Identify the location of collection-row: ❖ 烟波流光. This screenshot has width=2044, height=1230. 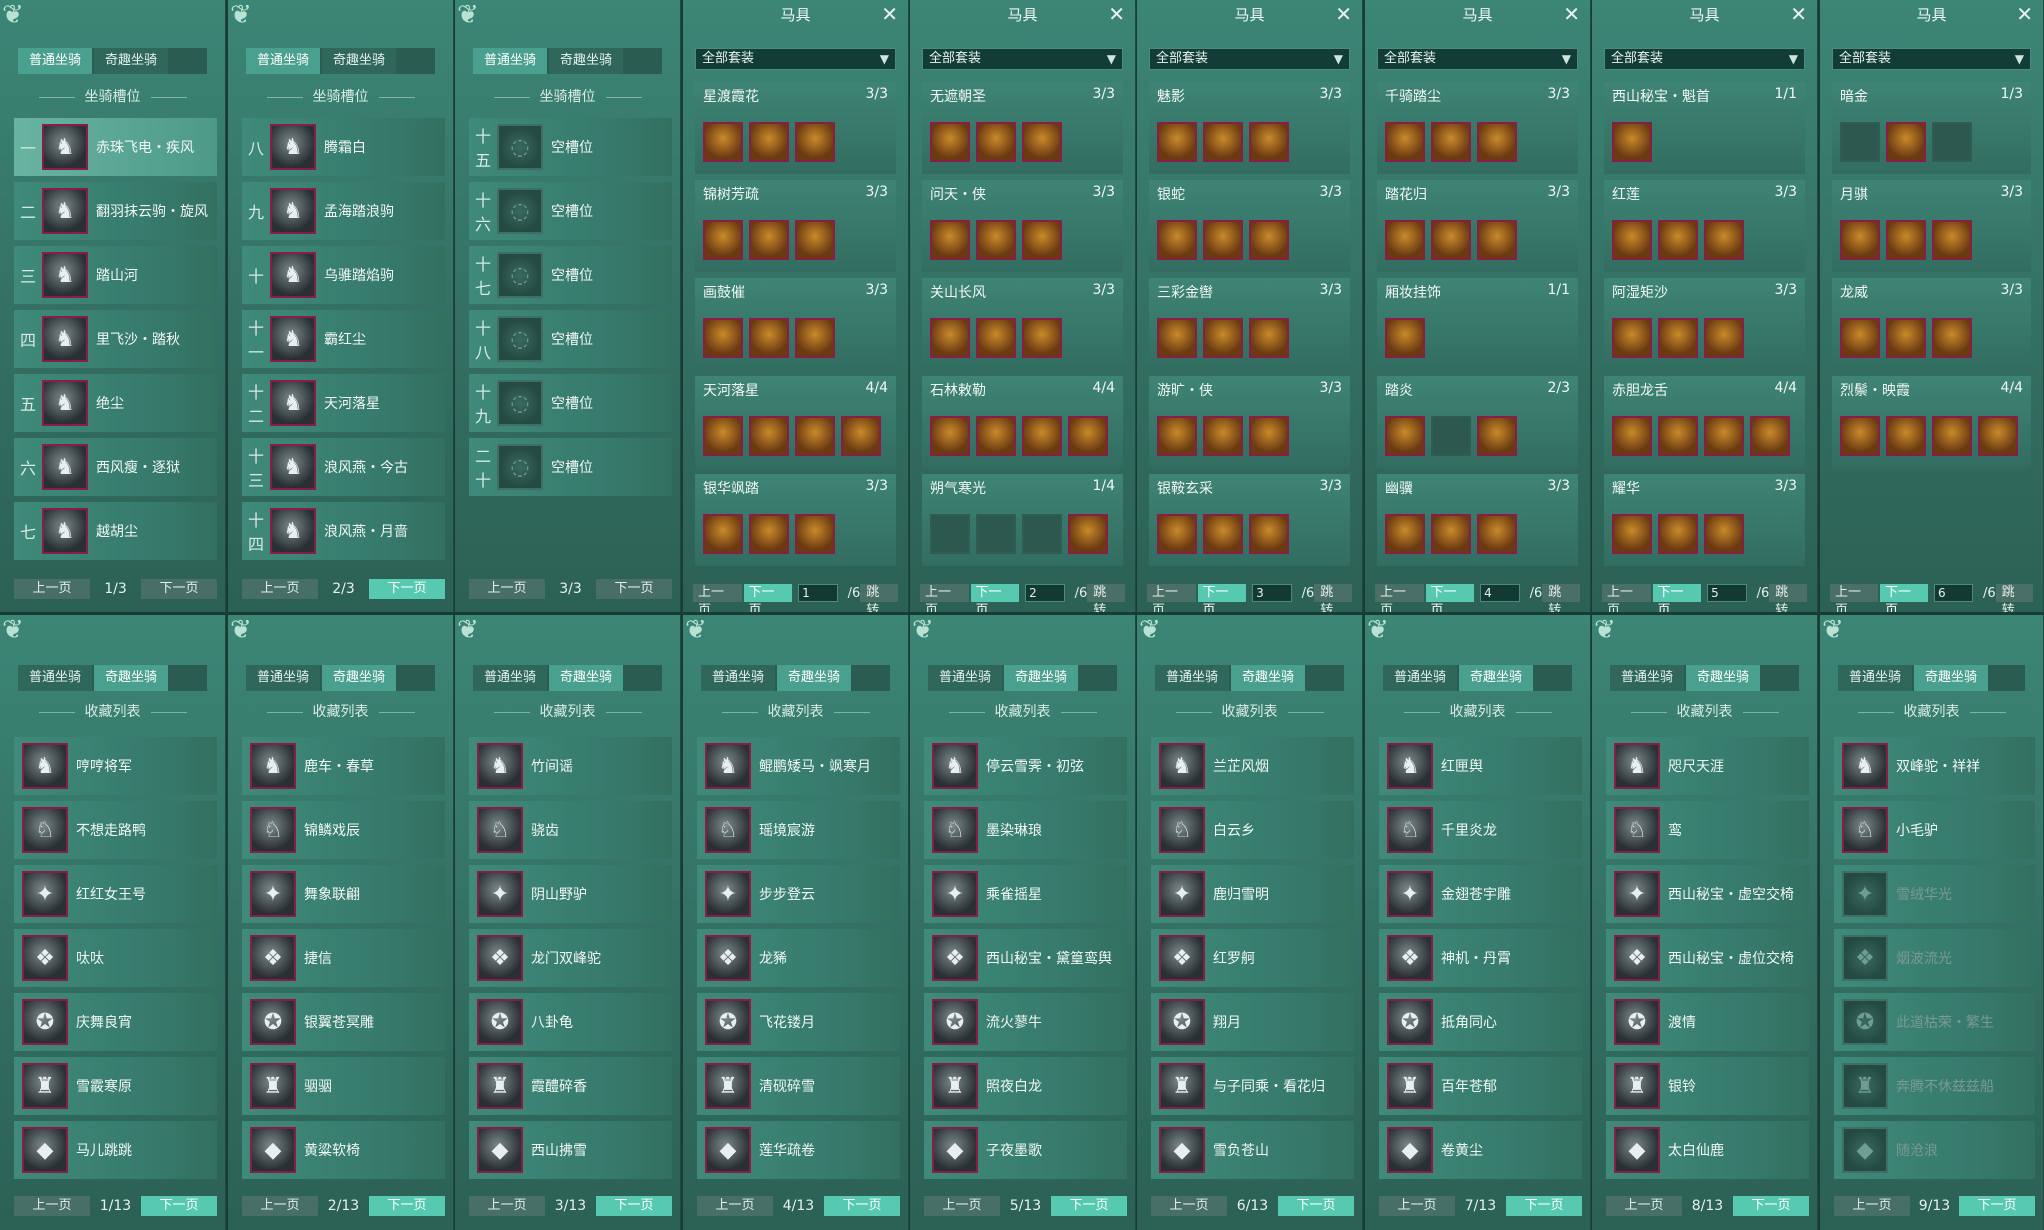
(1934, 958).